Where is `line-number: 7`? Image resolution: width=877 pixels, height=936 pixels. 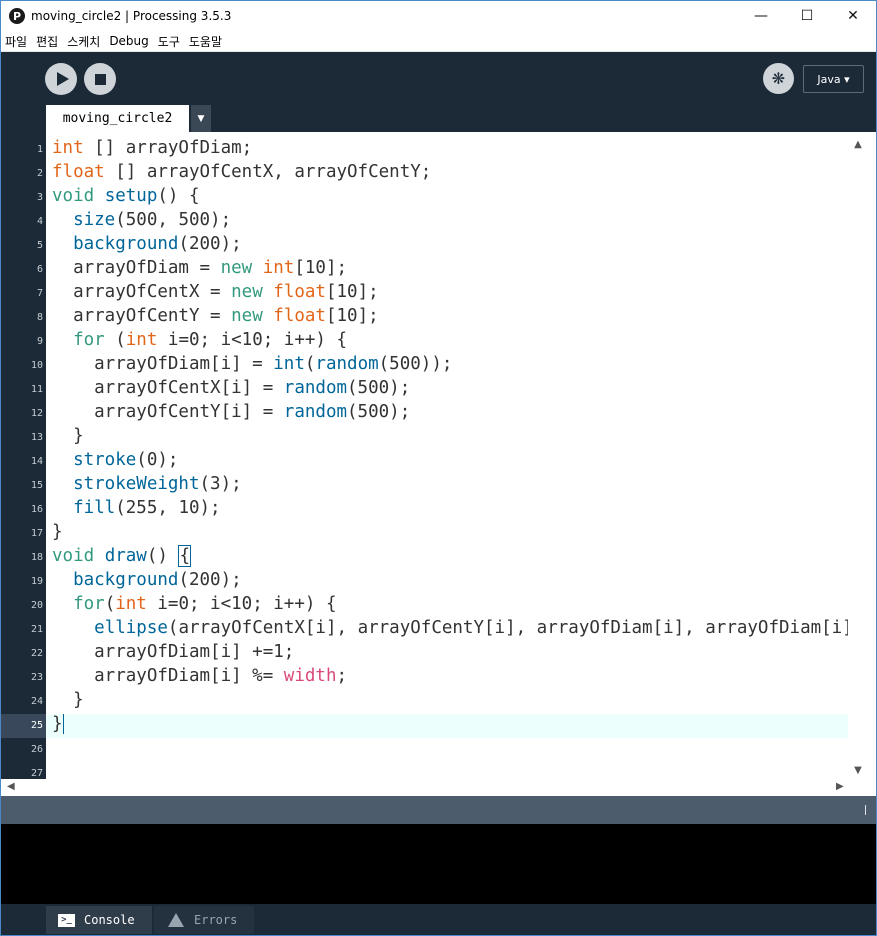
line-number: 7 is located at coordinates (39, 293).